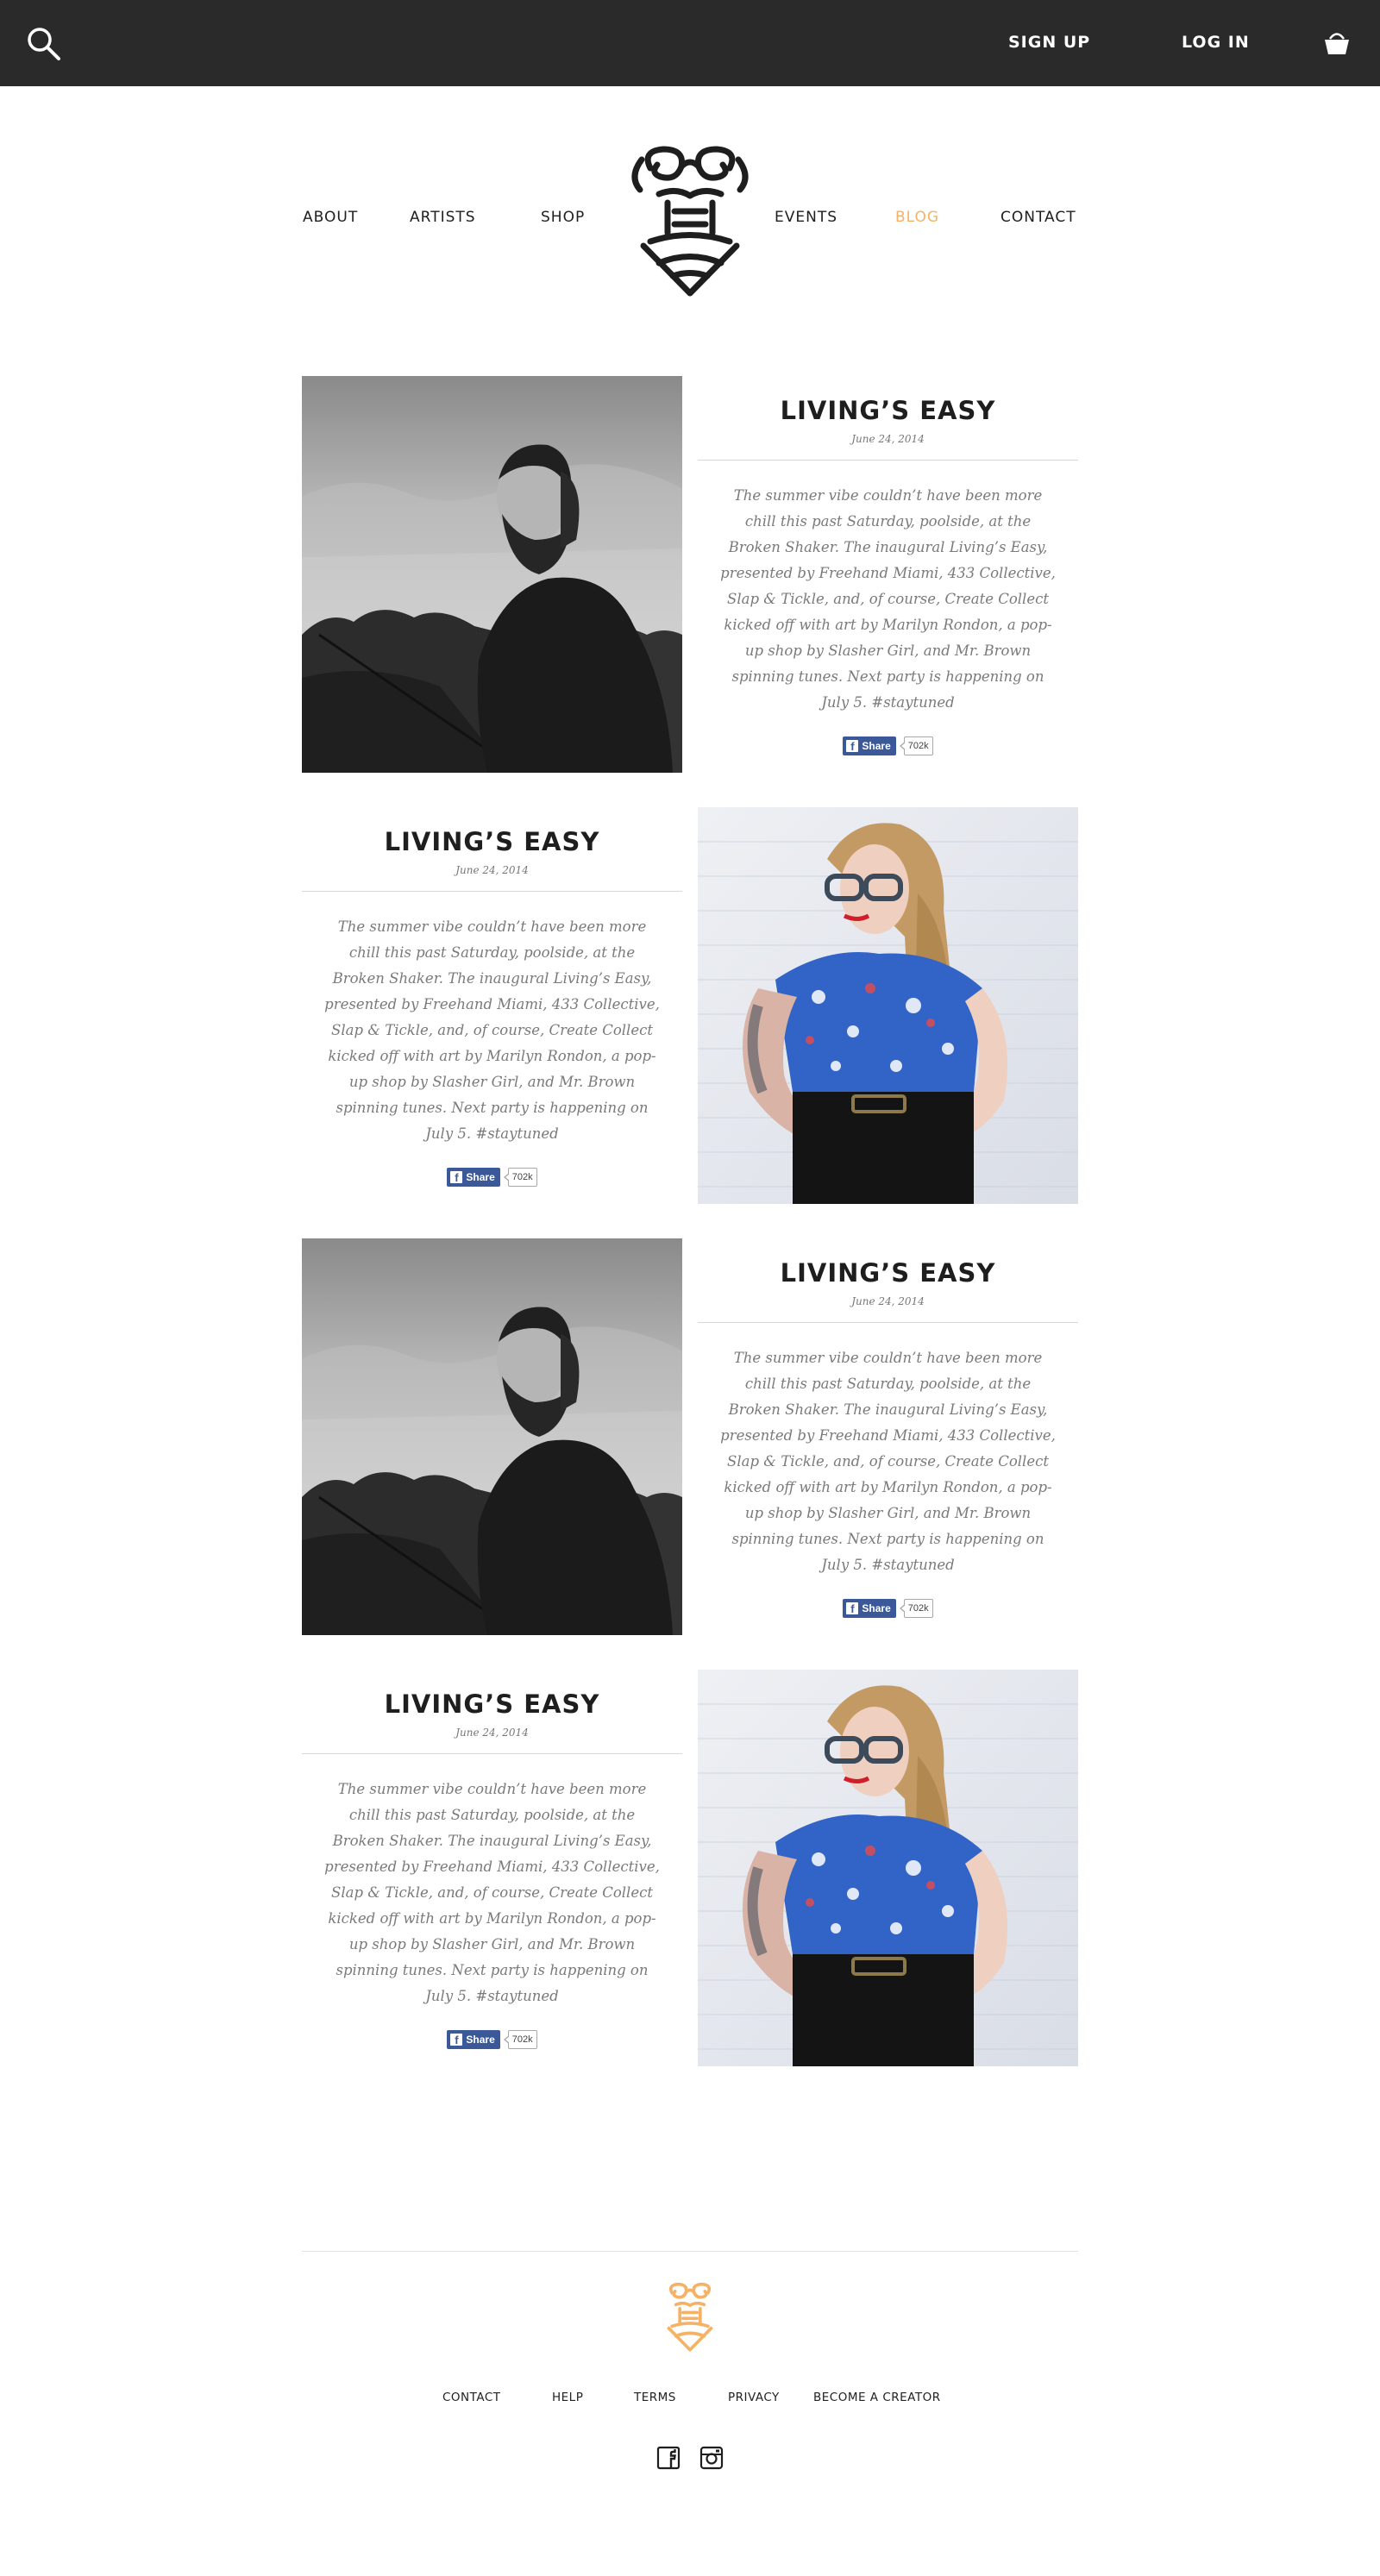  What do you see at coordinates (563, 217) in the screenshot?
I see `nav-shop: SHOP` at bounding box center [563, 217].